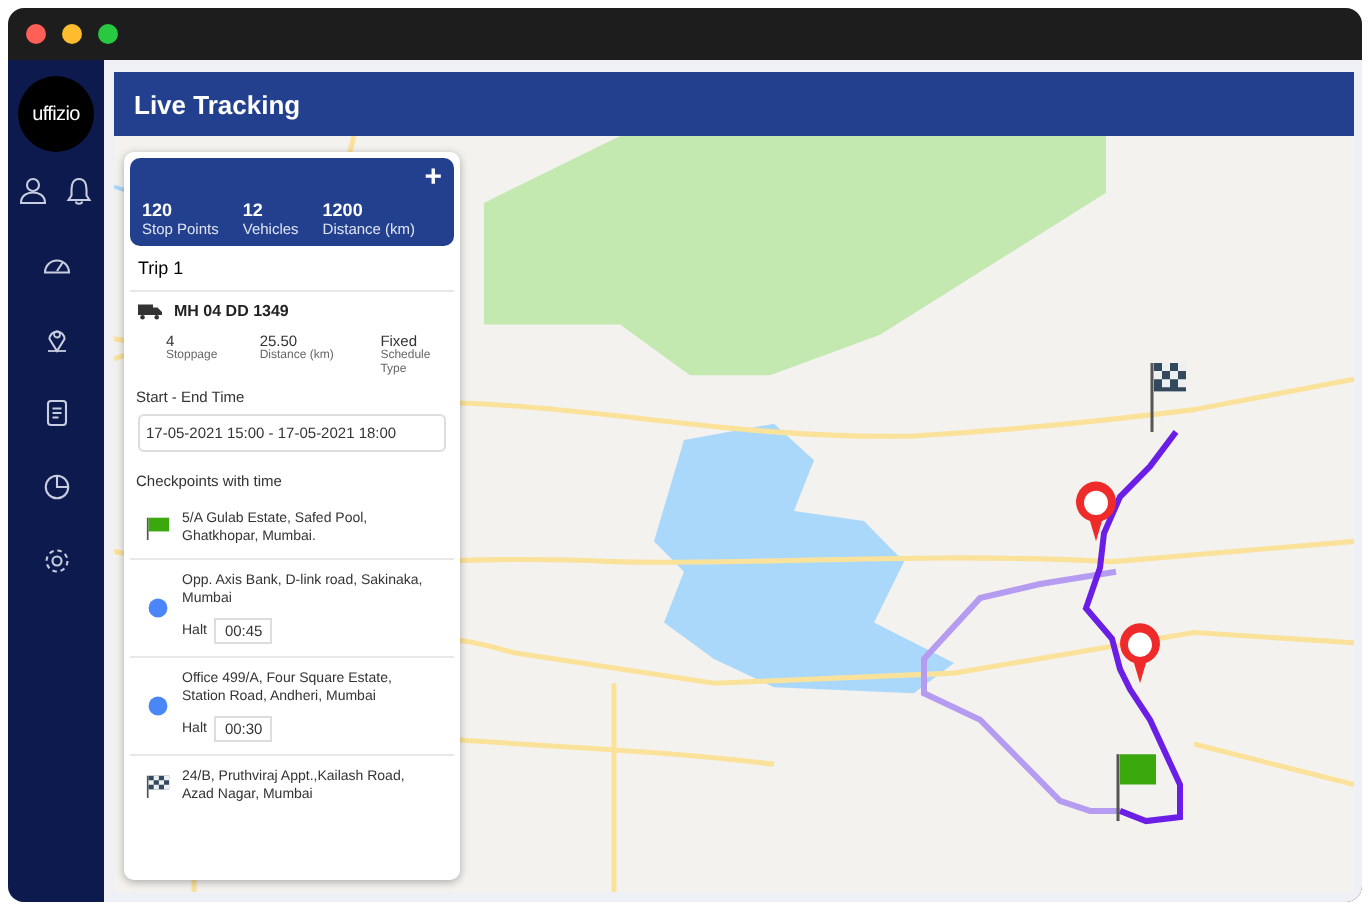 This screenshot has height=910, width=1370. I want to click on stat-value: 12, so click(253, 210).